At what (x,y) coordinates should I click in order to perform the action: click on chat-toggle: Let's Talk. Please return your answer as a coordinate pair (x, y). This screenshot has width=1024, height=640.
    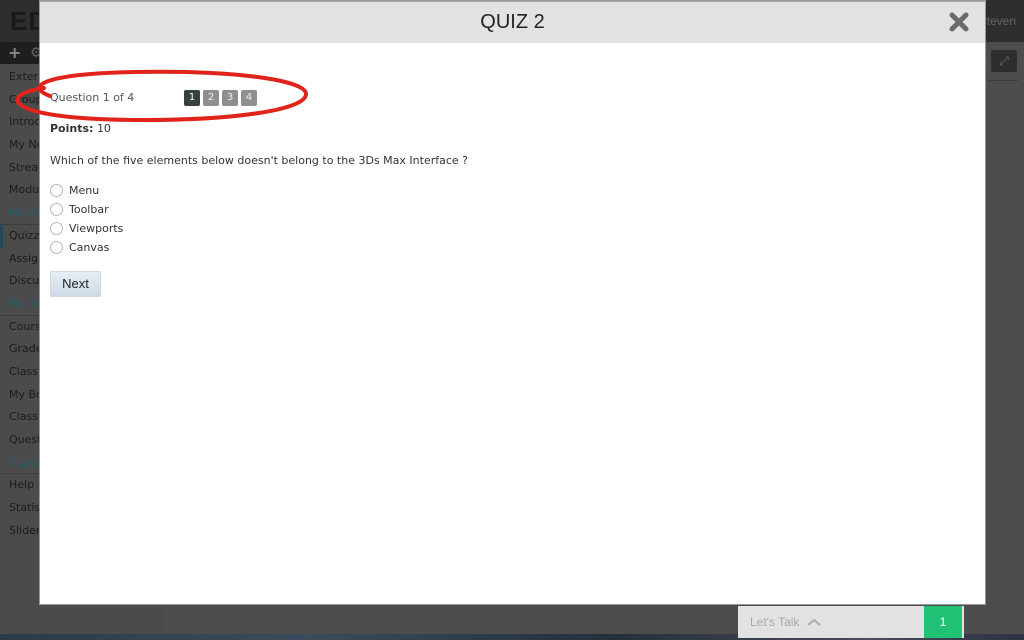
    Looking at the image, I should click on (831, 622).